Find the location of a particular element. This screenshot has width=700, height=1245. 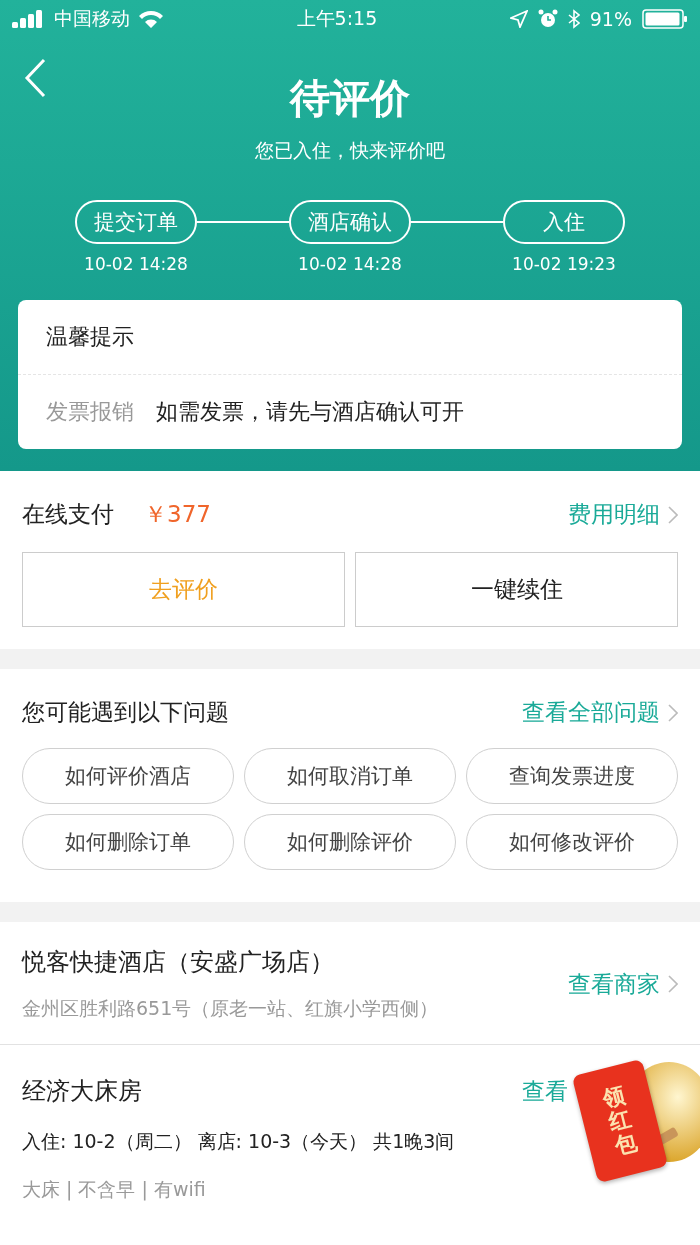

bluetooth-icon is located at coordinates (573, 19).